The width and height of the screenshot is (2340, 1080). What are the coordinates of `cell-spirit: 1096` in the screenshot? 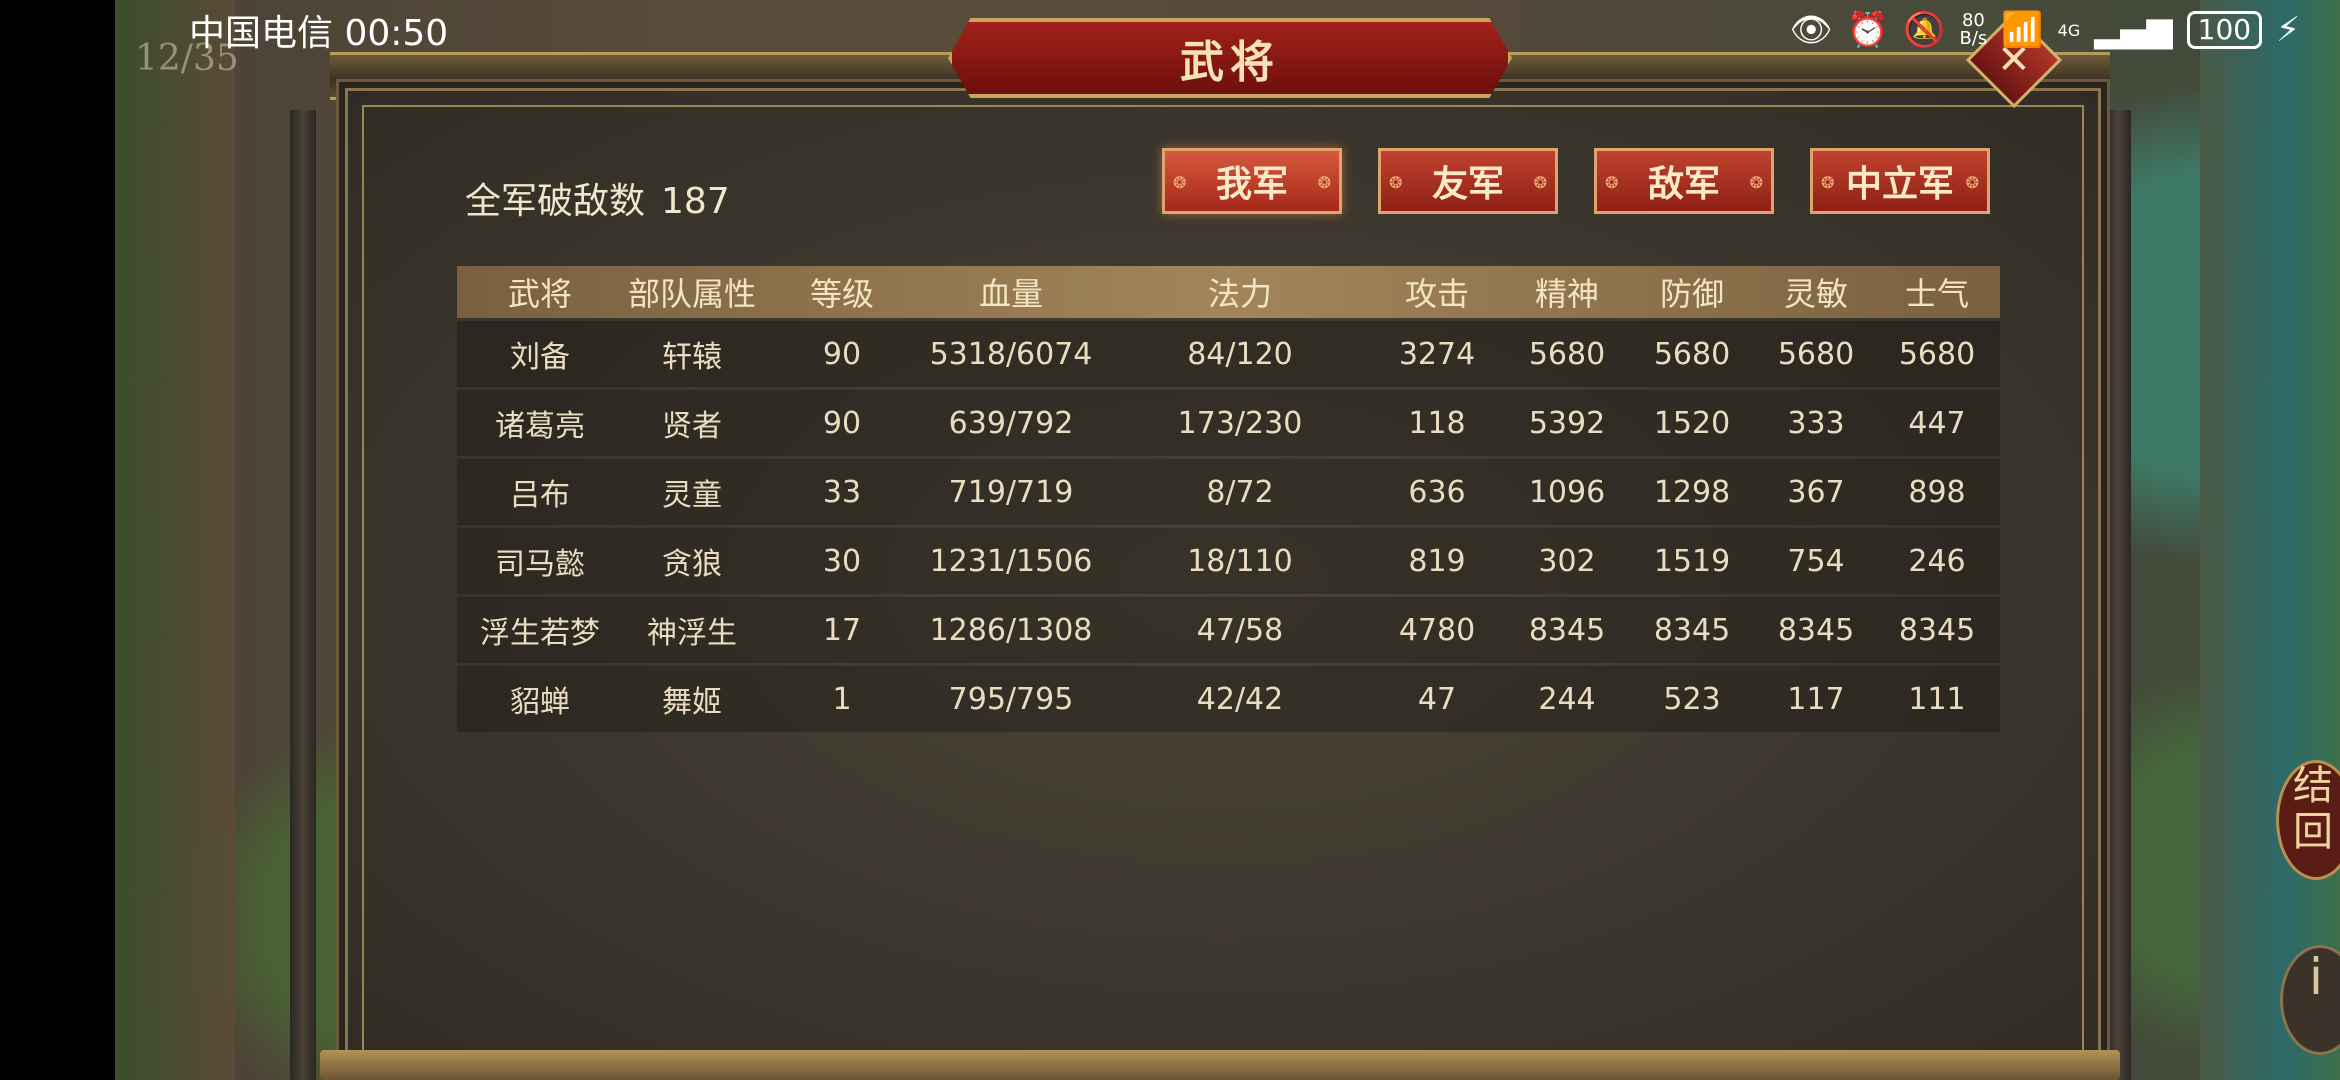 It's located at (1567, 492).